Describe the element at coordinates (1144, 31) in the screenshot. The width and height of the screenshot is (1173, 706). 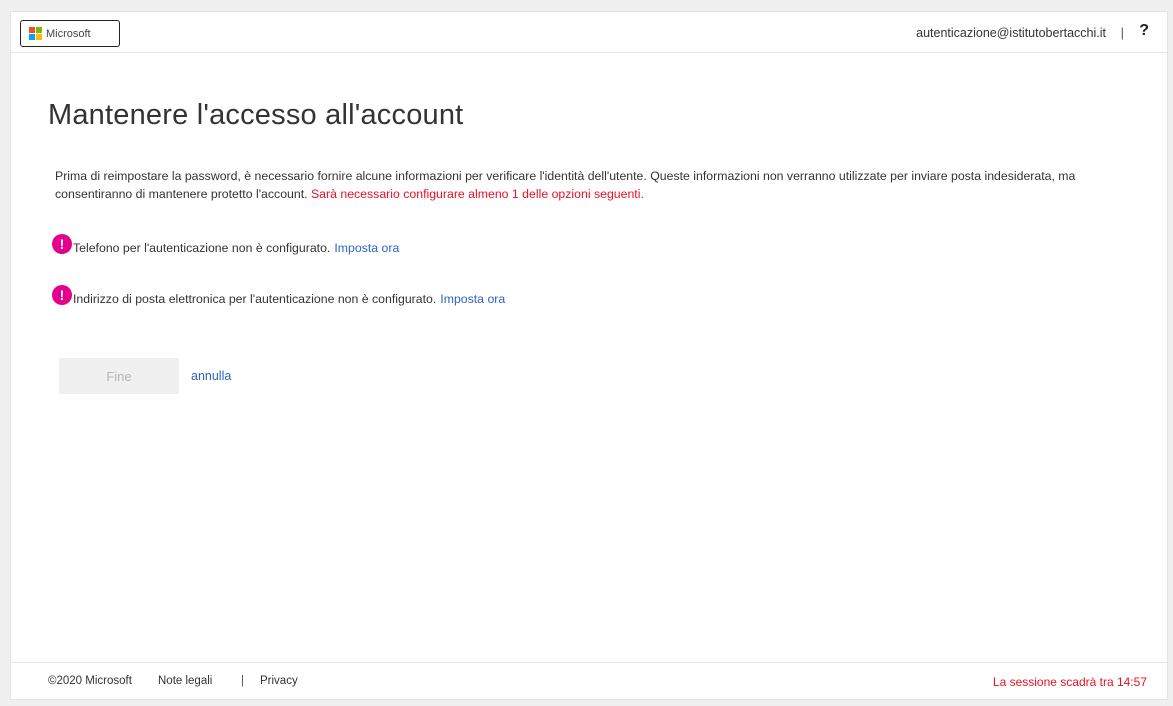
I see `help-icon: ?` at that location.